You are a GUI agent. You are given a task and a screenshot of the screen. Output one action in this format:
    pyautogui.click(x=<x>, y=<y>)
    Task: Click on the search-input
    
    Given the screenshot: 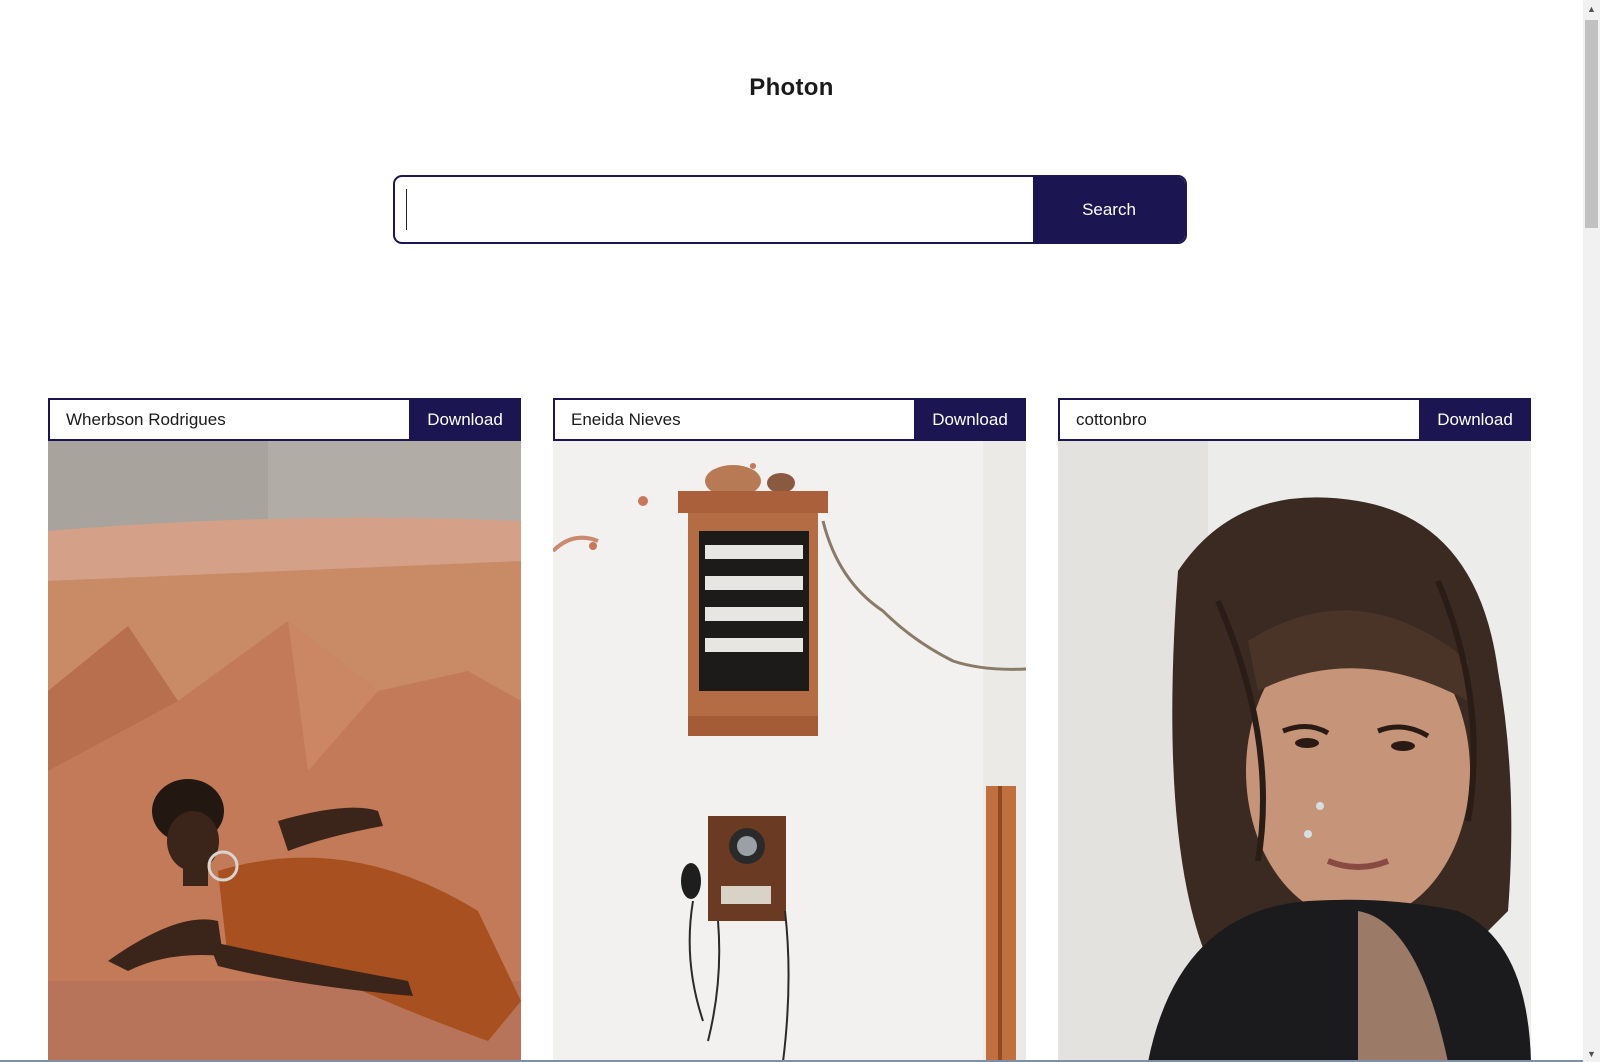 What is the action you would take?
    pyautogui.click(x=714, y=209)
    